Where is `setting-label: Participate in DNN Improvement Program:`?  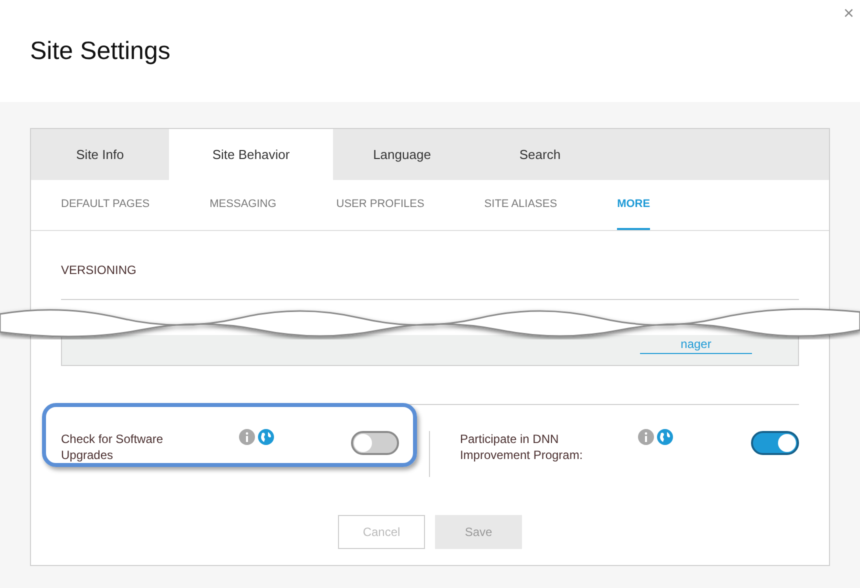
setting-label: Participate in DNN Improvement Program: is located at coordinates (522, 447).